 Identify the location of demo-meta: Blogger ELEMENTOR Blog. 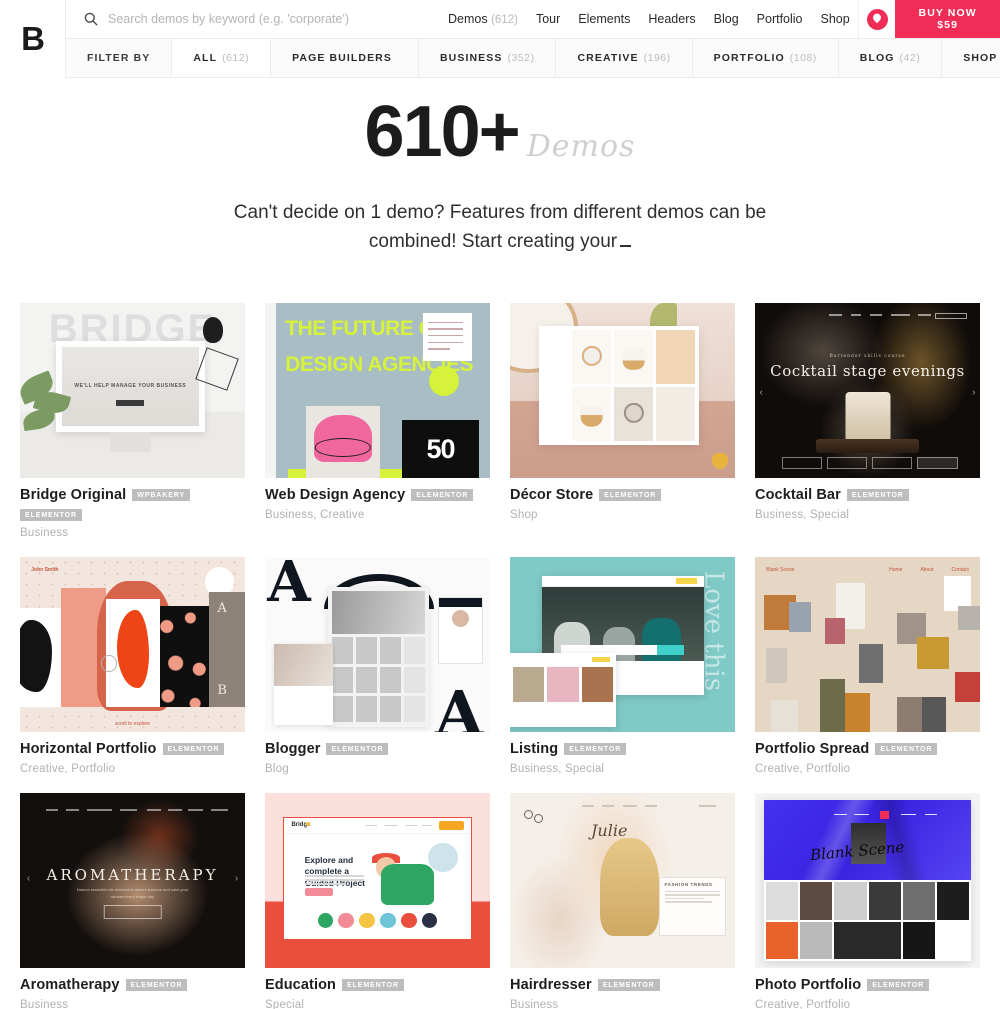
(377, 753).